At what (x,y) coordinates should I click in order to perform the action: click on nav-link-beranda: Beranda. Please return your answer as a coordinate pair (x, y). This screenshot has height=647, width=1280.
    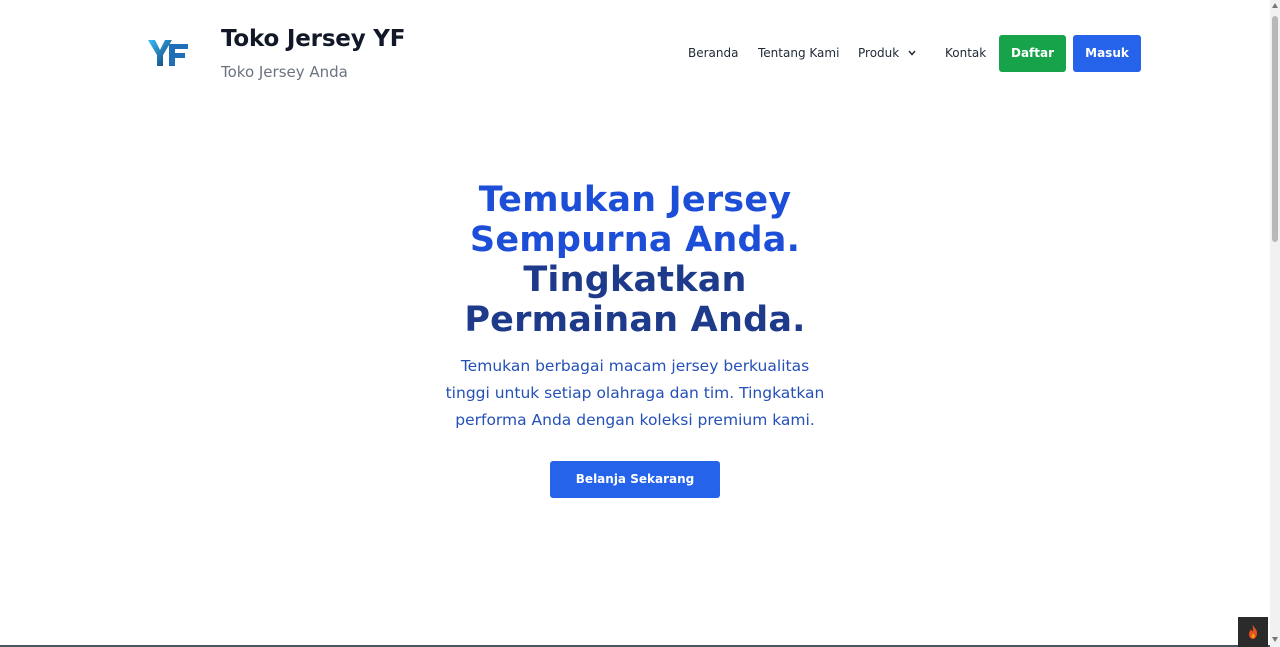
    Looking at the image, I should click on (713, 53).